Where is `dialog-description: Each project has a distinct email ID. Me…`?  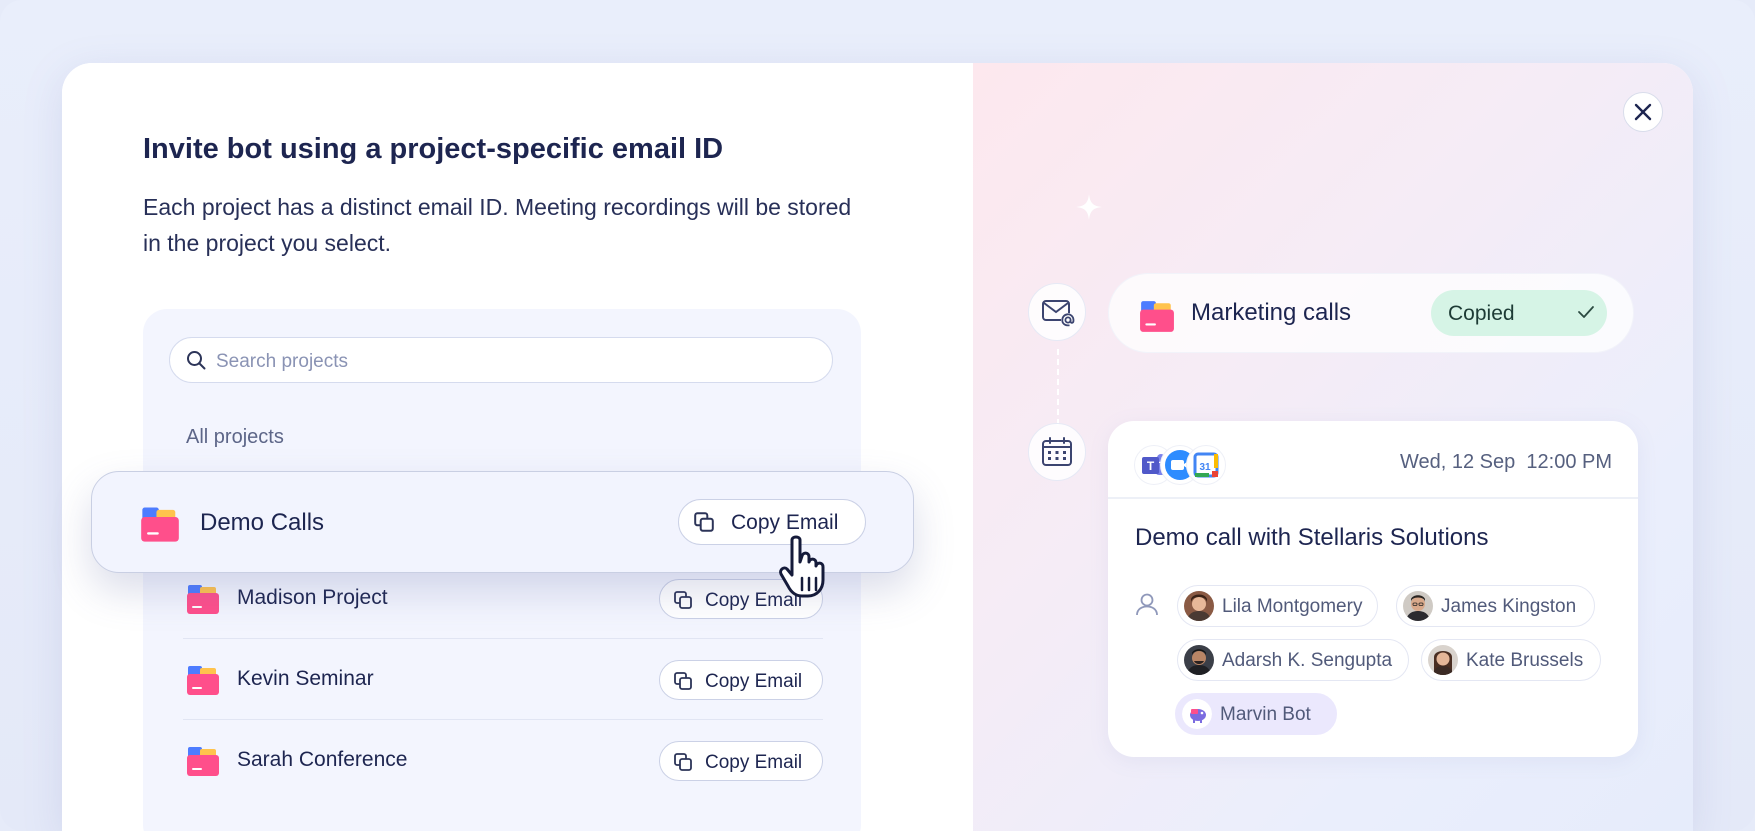
dialog-description: Each project has a distinct email ID. Me… is located at coordinates (497, 225).